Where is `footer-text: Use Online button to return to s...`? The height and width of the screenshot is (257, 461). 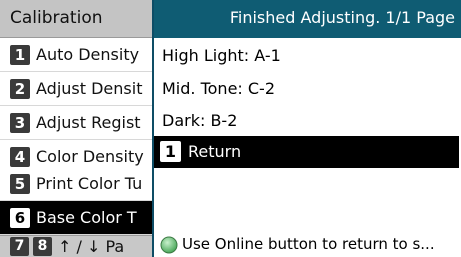 footer-text: Use Online button to return to s... is located at coordinates (308, 244).